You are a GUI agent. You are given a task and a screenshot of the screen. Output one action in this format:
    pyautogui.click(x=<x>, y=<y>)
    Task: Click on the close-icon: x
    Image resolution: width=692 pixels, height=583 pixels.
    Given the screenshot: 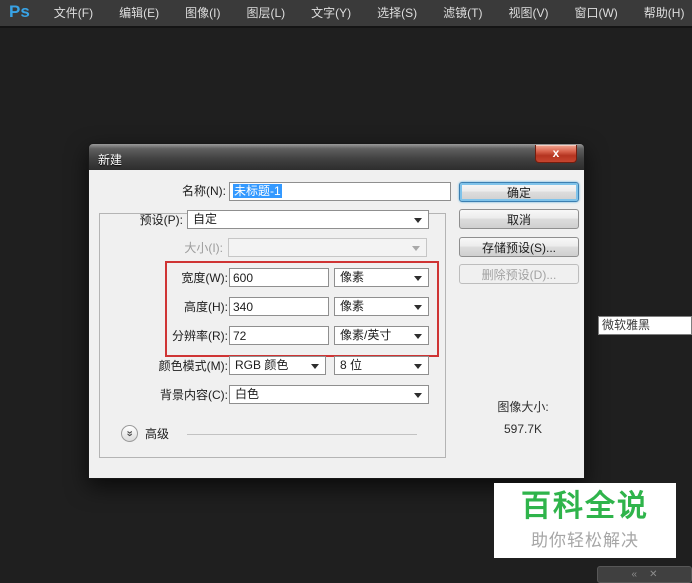 What is the action you would take?
    pyautogui.click(x=556, y=153)
    